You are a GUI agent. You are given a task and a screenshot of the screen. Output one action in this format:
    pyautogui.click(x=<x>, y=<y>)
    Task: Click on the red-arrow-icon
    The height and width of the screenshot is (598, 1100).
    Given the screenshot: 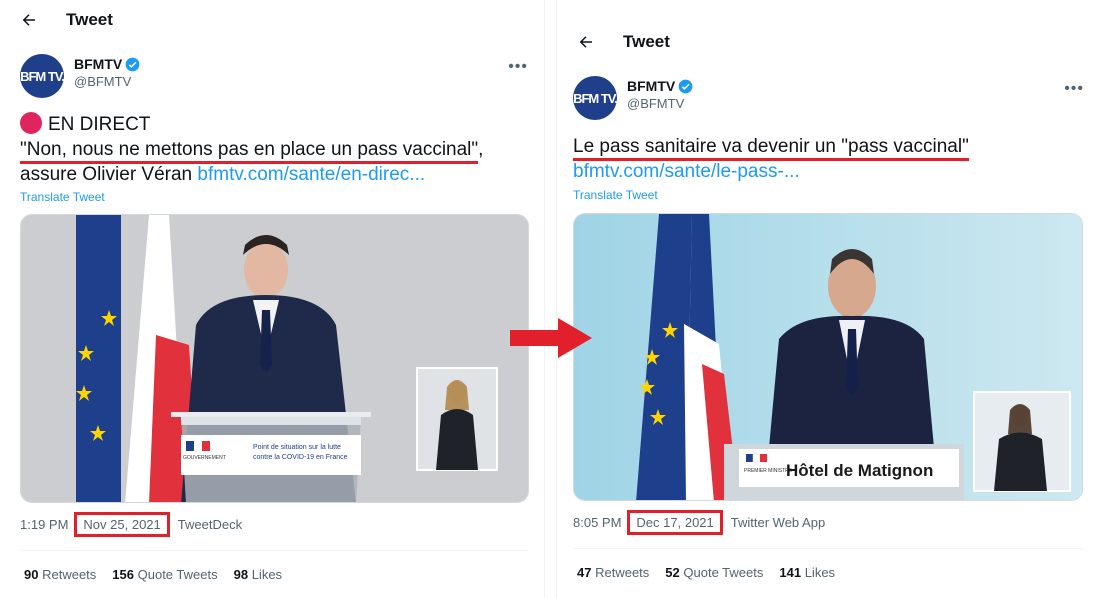 What is the action you would take?
    pyautogui.click(x=551, y=338)
    